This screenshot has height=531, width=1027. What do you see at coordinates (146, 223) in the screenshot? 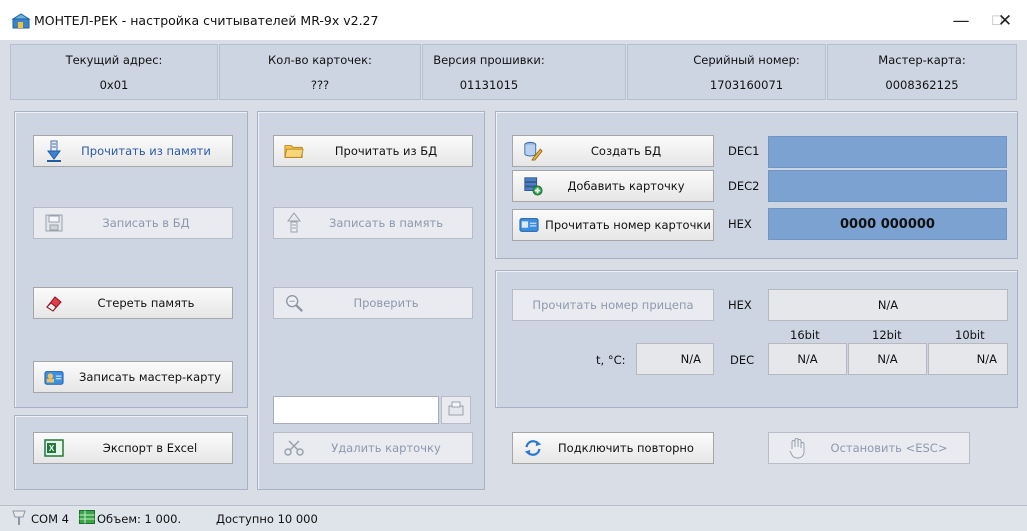
I see `write-db-label: Записать в БД` at bounding box center [146, 223].